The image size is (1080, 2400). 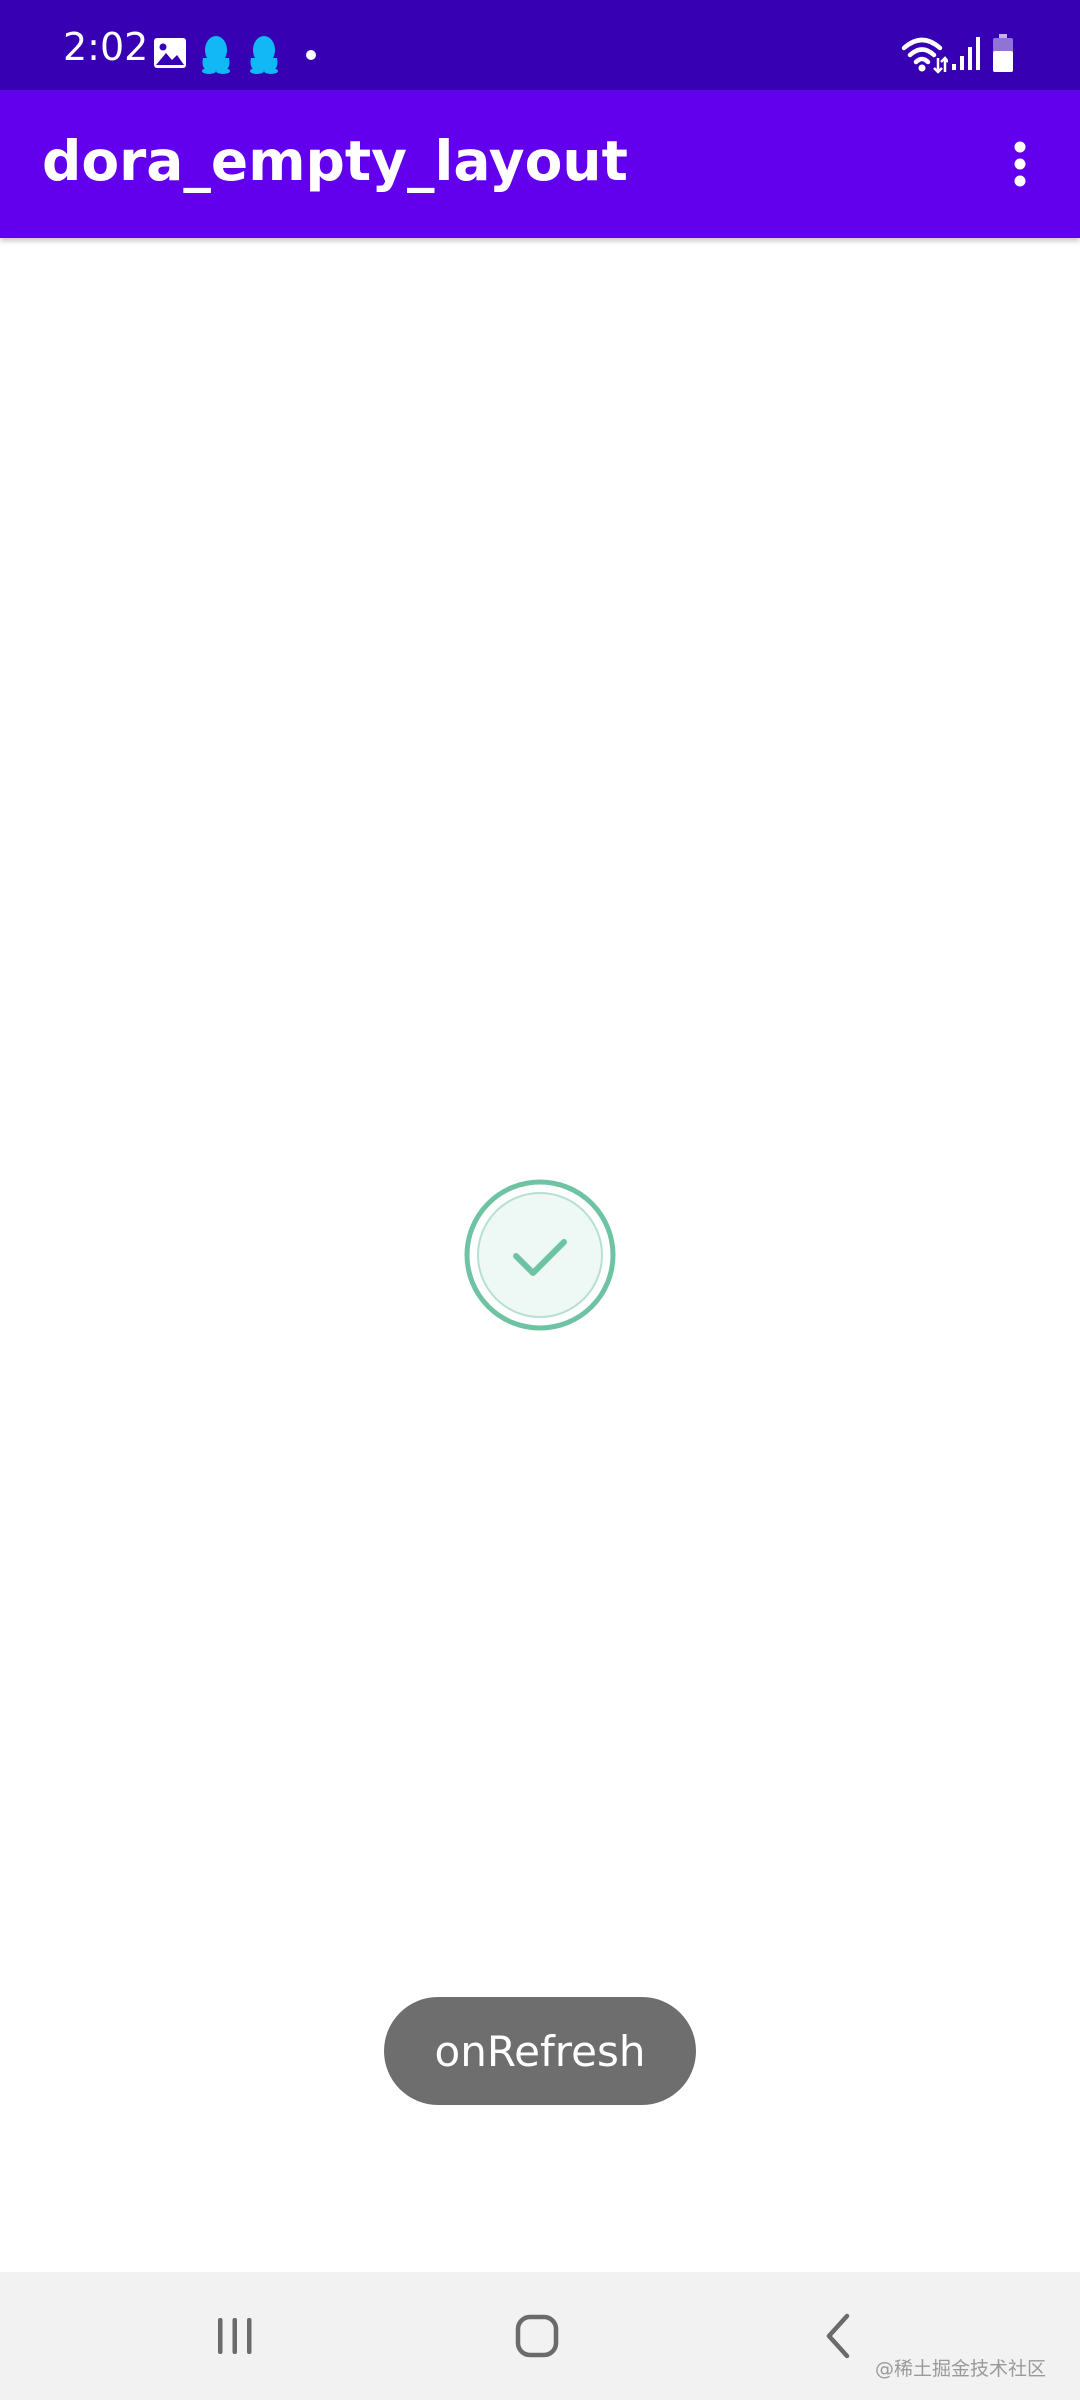 I want to click on battery-icon, so click(x=1003, y=53).